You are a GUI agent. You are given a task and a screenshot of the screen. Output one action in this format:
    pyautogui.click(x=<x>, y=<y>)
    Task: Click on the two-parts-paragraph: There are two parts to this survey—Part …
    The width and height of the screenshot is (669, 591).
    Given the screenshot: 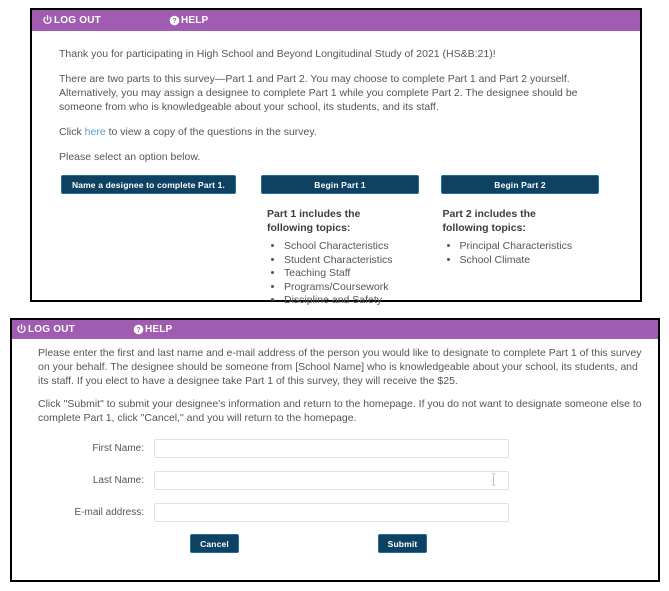 What is the action you would take?
    pyautogui.click(x=318, y=93)
    